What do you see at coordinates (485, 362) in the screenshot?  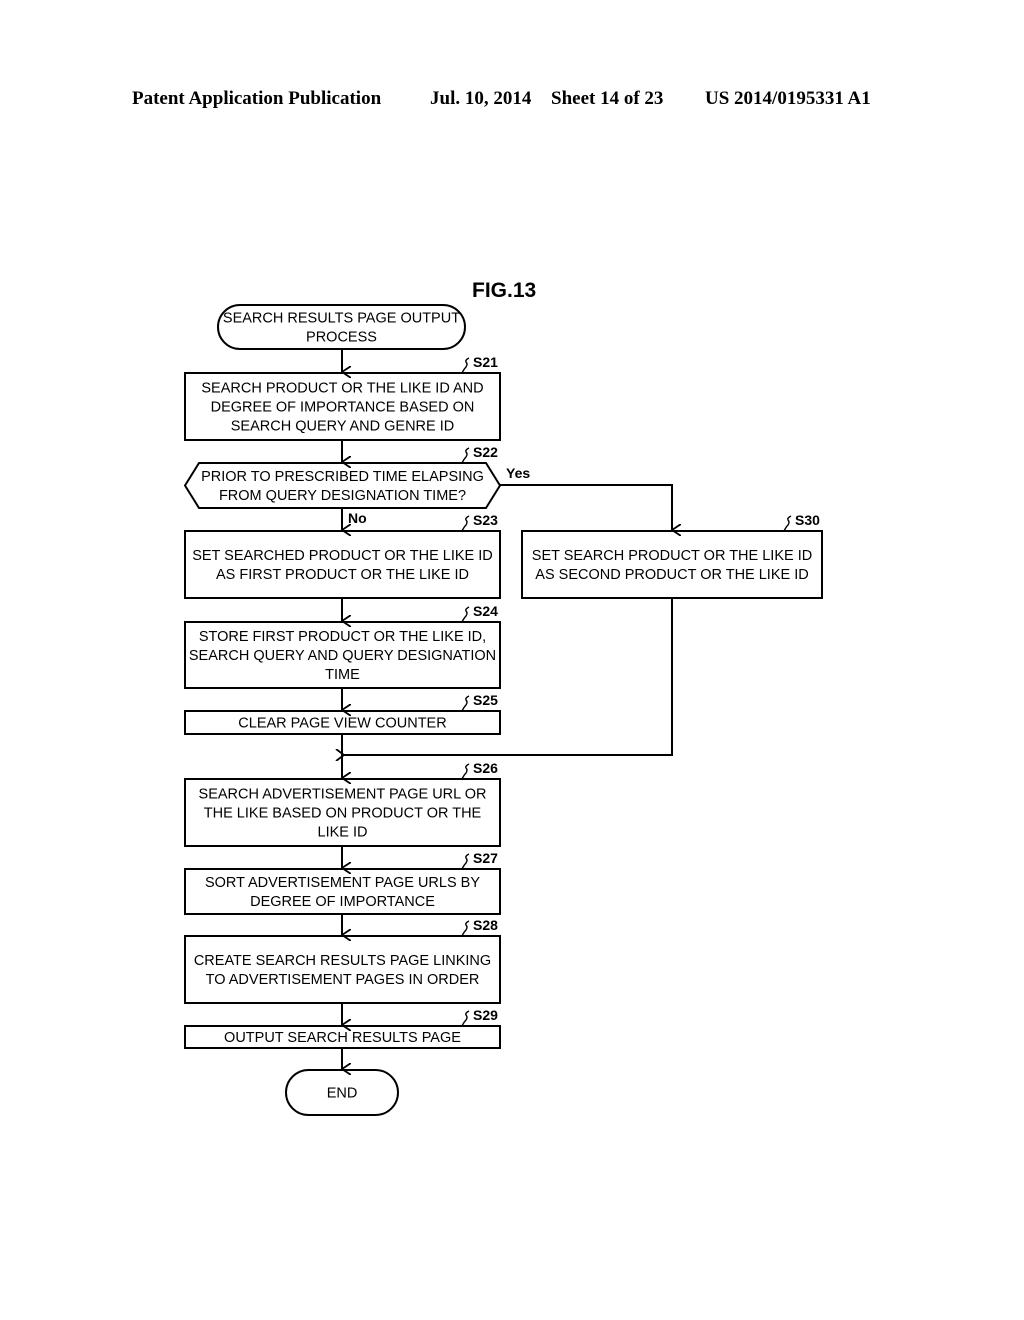 I see `step-label-s21: S21` at bounding box center [485, 362].